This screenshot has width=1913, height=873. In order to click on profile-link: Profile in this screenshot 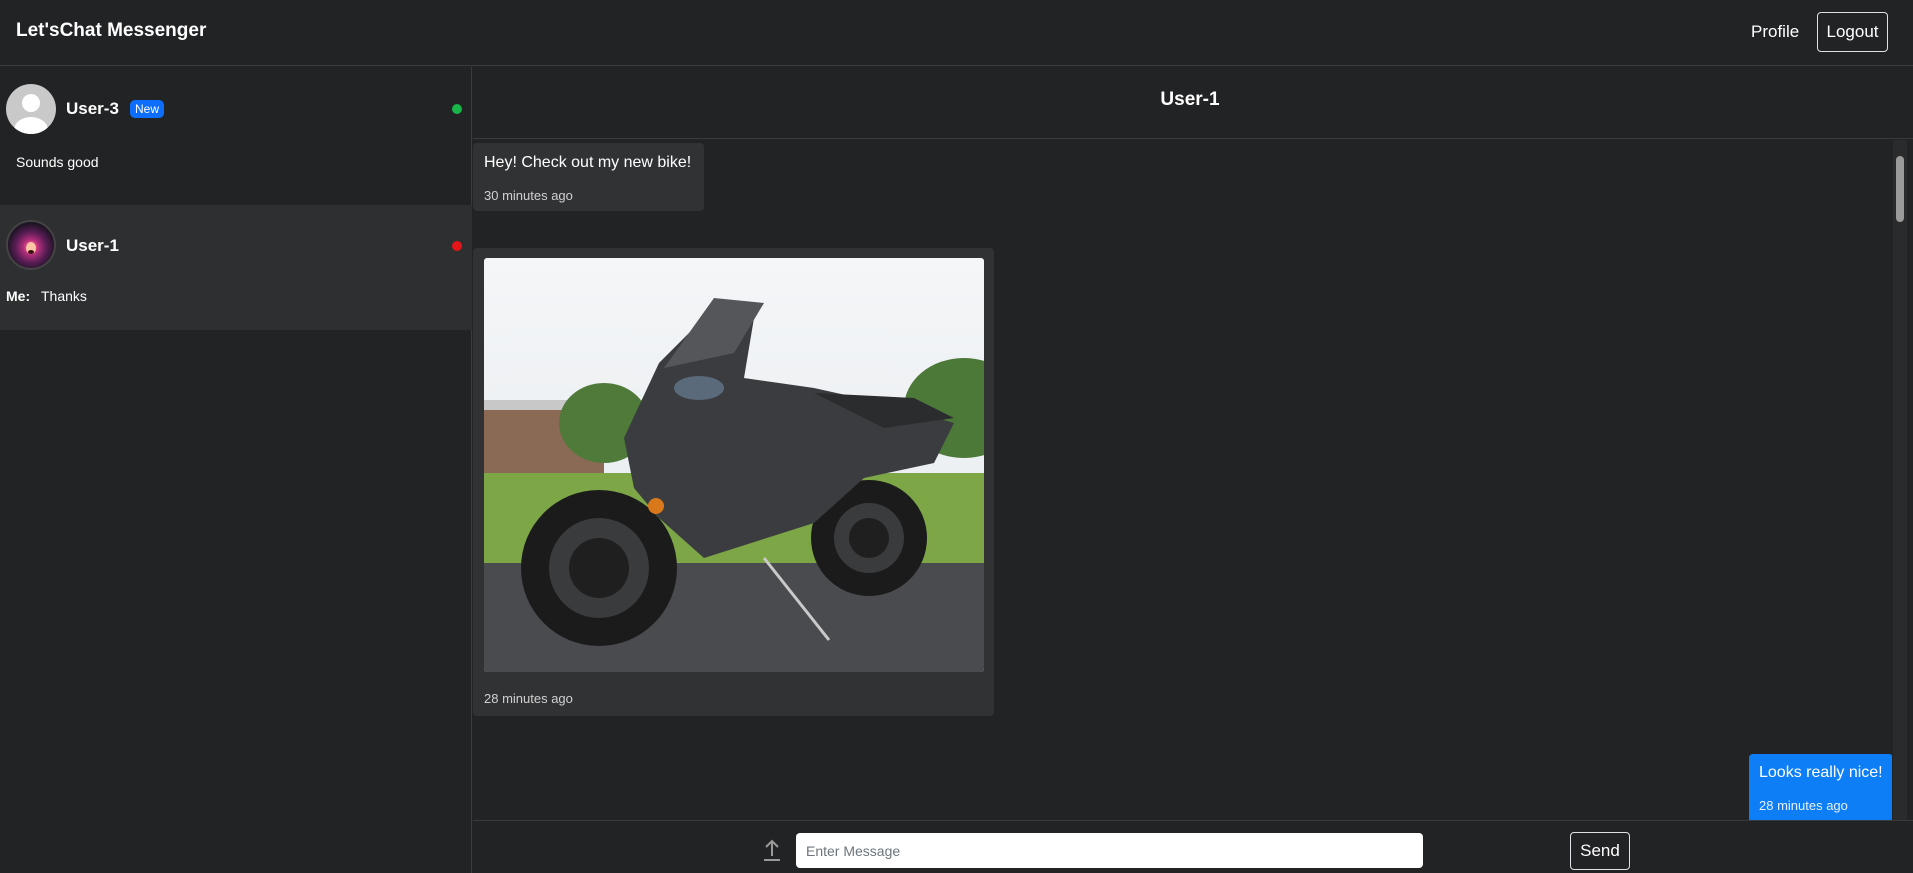, I will do `click(1775, 32)`.